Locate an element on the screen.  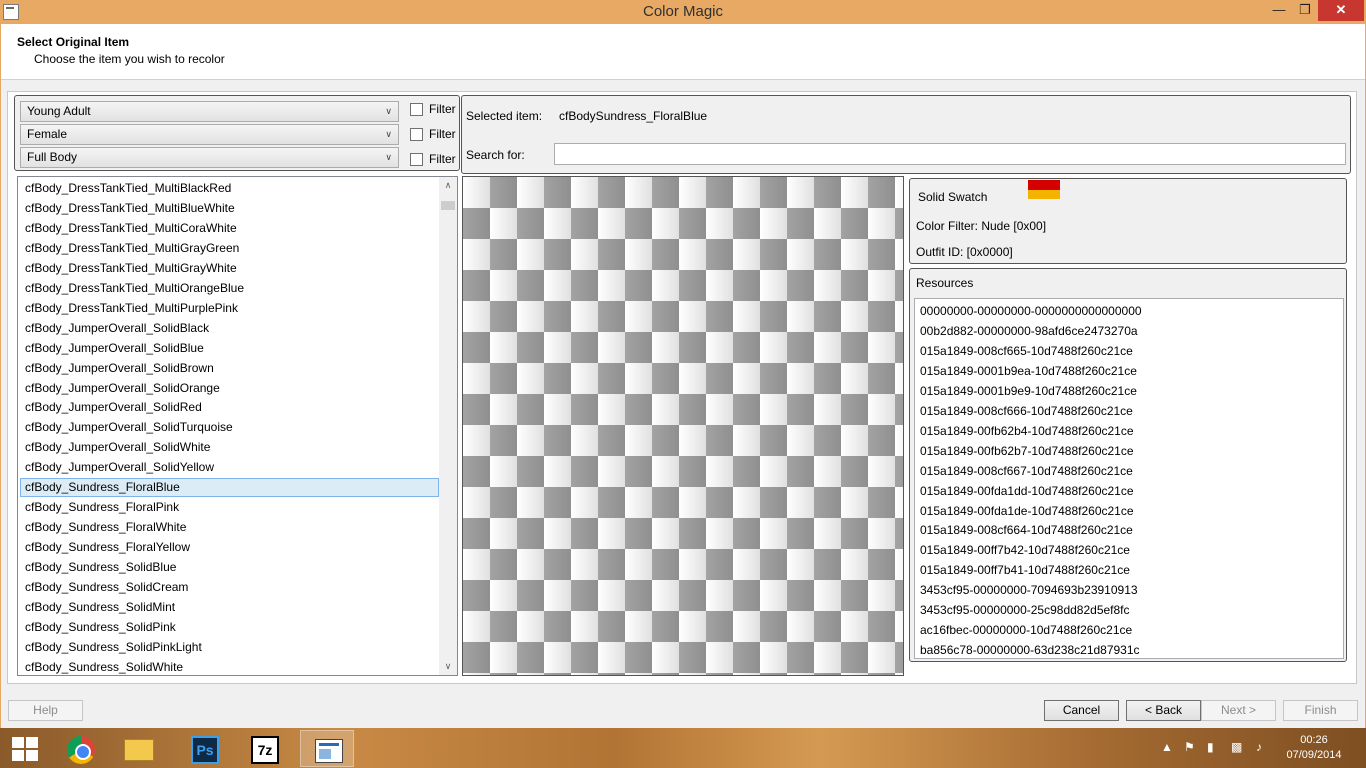
resource-item: 015a1849-00fda1dd-10d7488f260c21ce is located at coordinates (1027, 491).